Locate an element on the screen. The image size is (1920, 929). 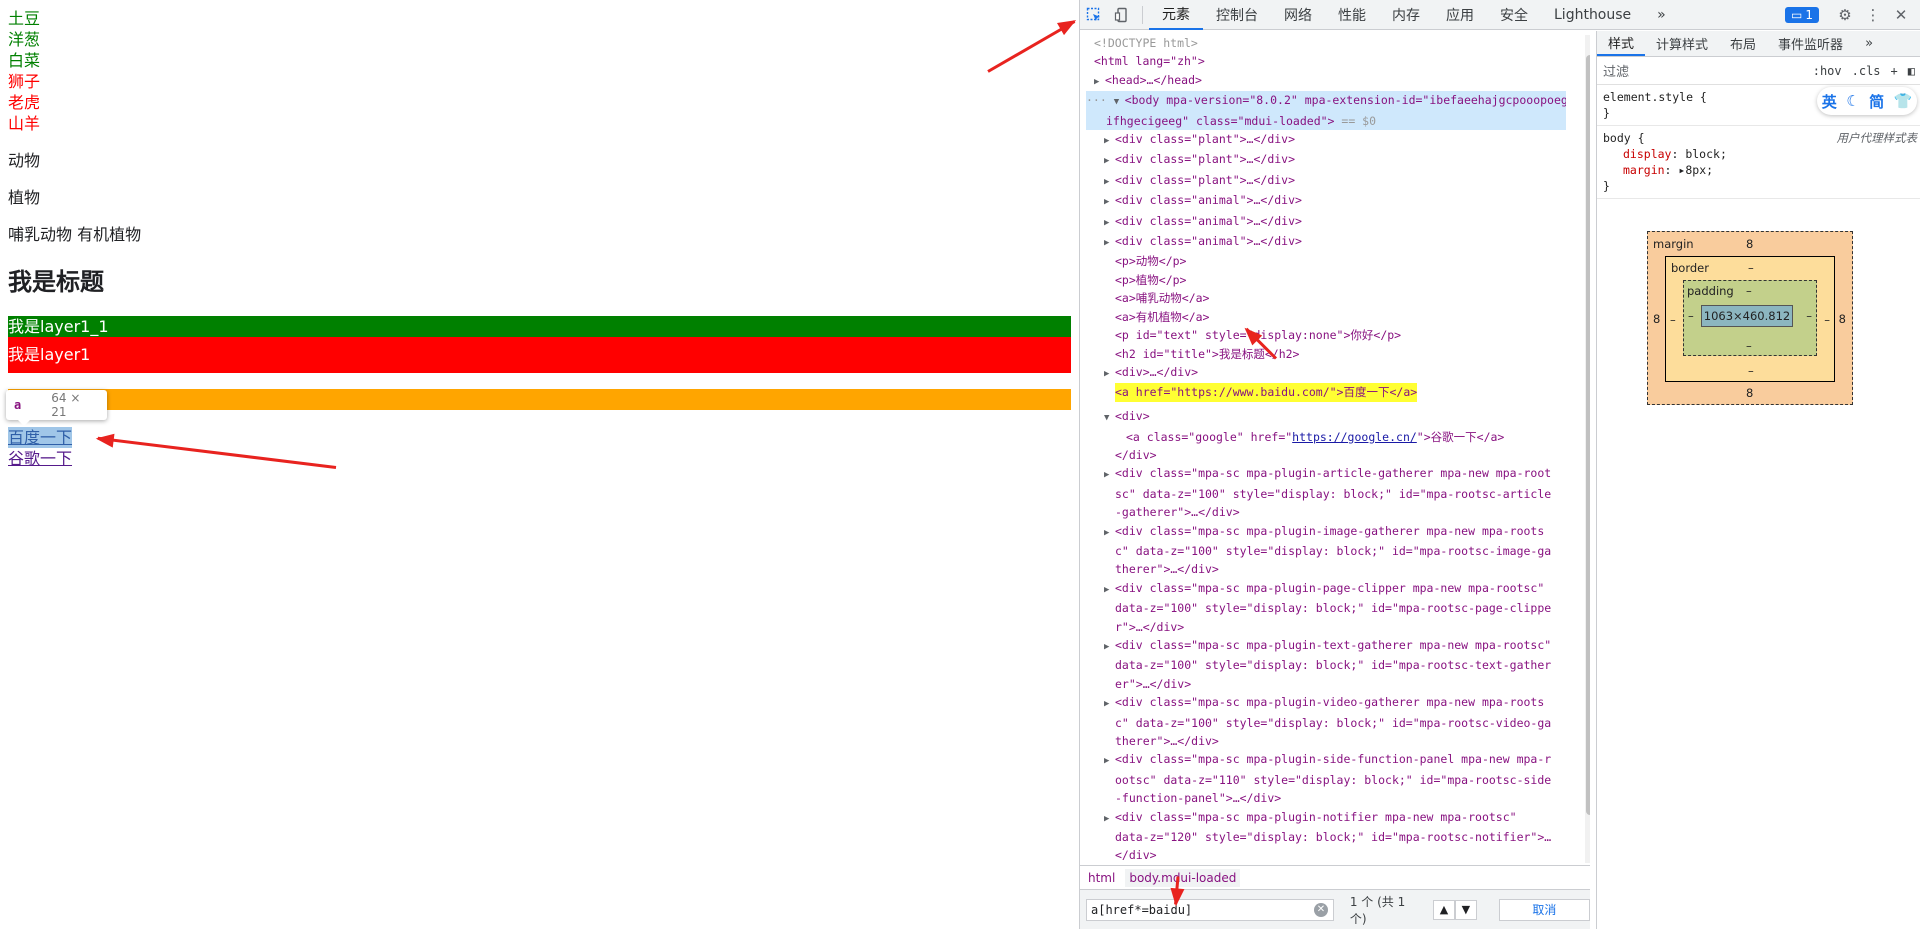
padding-left: – is located at coordinates (1691, 316).